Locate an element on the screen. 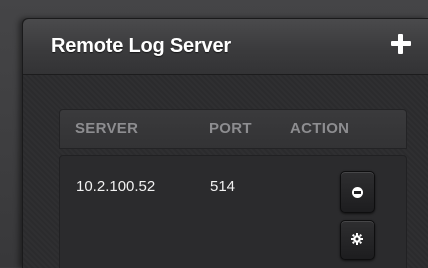  table-header: SERVER PORT ACTION is located at coordinates (233, 129).